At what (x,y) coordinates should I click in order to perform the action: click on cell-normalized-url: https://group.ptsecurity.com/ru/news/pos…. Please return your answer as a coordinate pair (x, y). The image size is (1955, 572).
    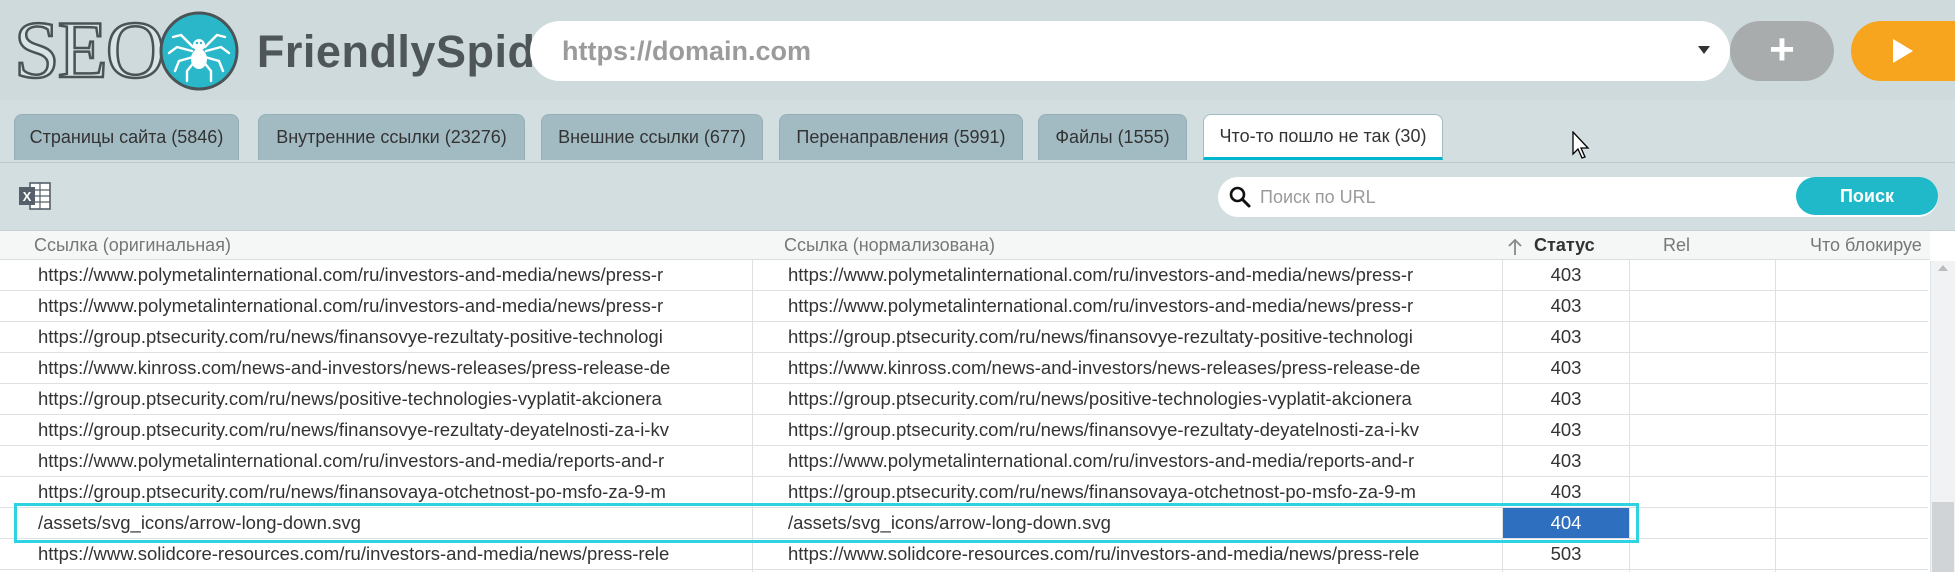
    Looking at the image, I should click on (1100, 398).